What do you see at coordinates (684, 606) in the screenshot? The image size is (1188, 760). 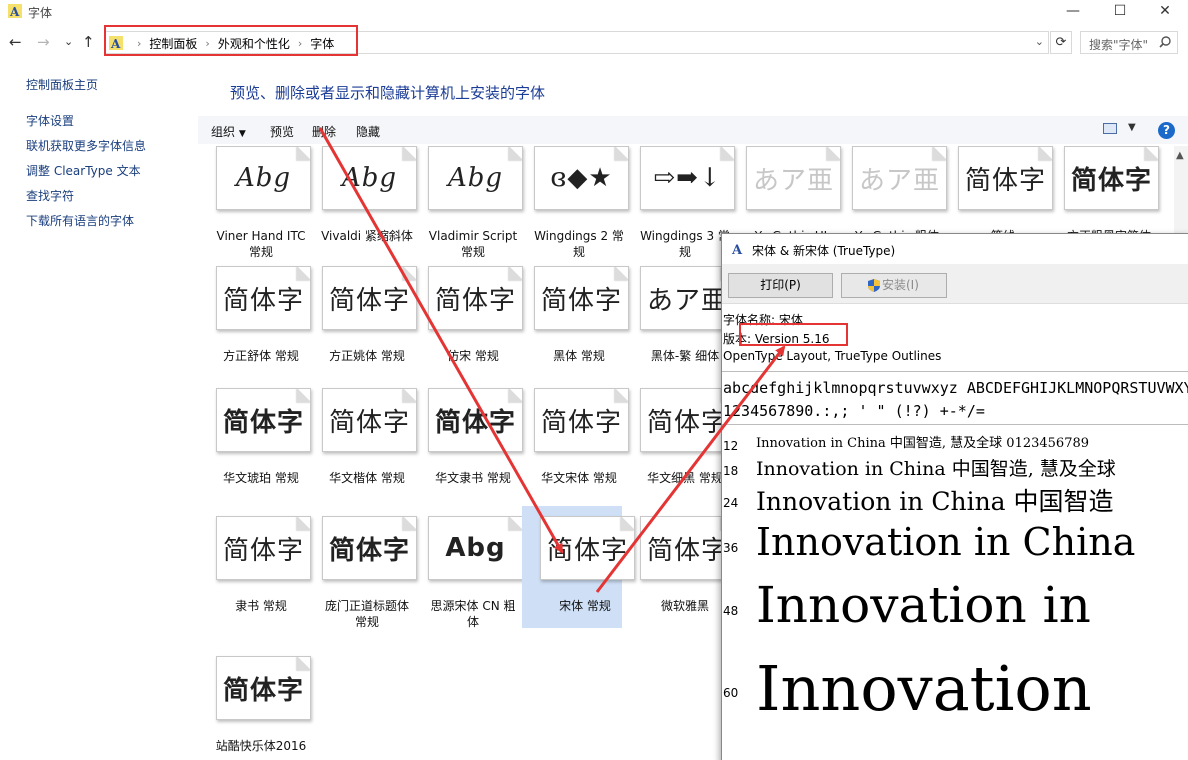 I see `font-name: 微软雅黑` at bounding box center [684, 606].